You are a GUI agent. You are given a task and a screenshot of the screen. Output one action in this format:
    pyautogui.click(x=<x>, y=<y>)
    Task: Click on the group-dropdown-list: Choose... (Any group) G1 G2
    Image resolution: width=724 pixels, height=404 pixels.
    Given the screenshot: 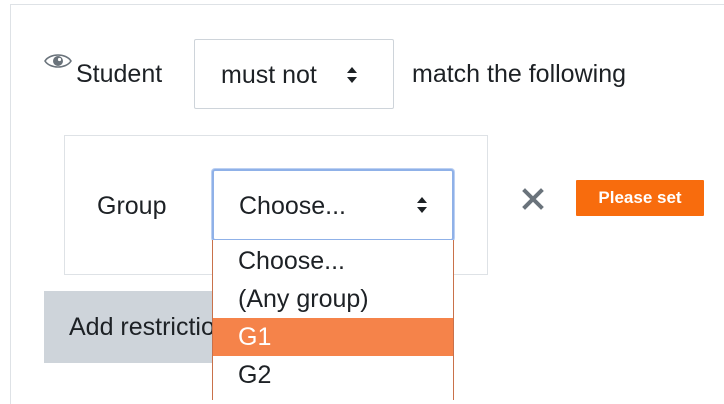 What is the action you would take?
    pyautogui.click(x=333, y=320)
    